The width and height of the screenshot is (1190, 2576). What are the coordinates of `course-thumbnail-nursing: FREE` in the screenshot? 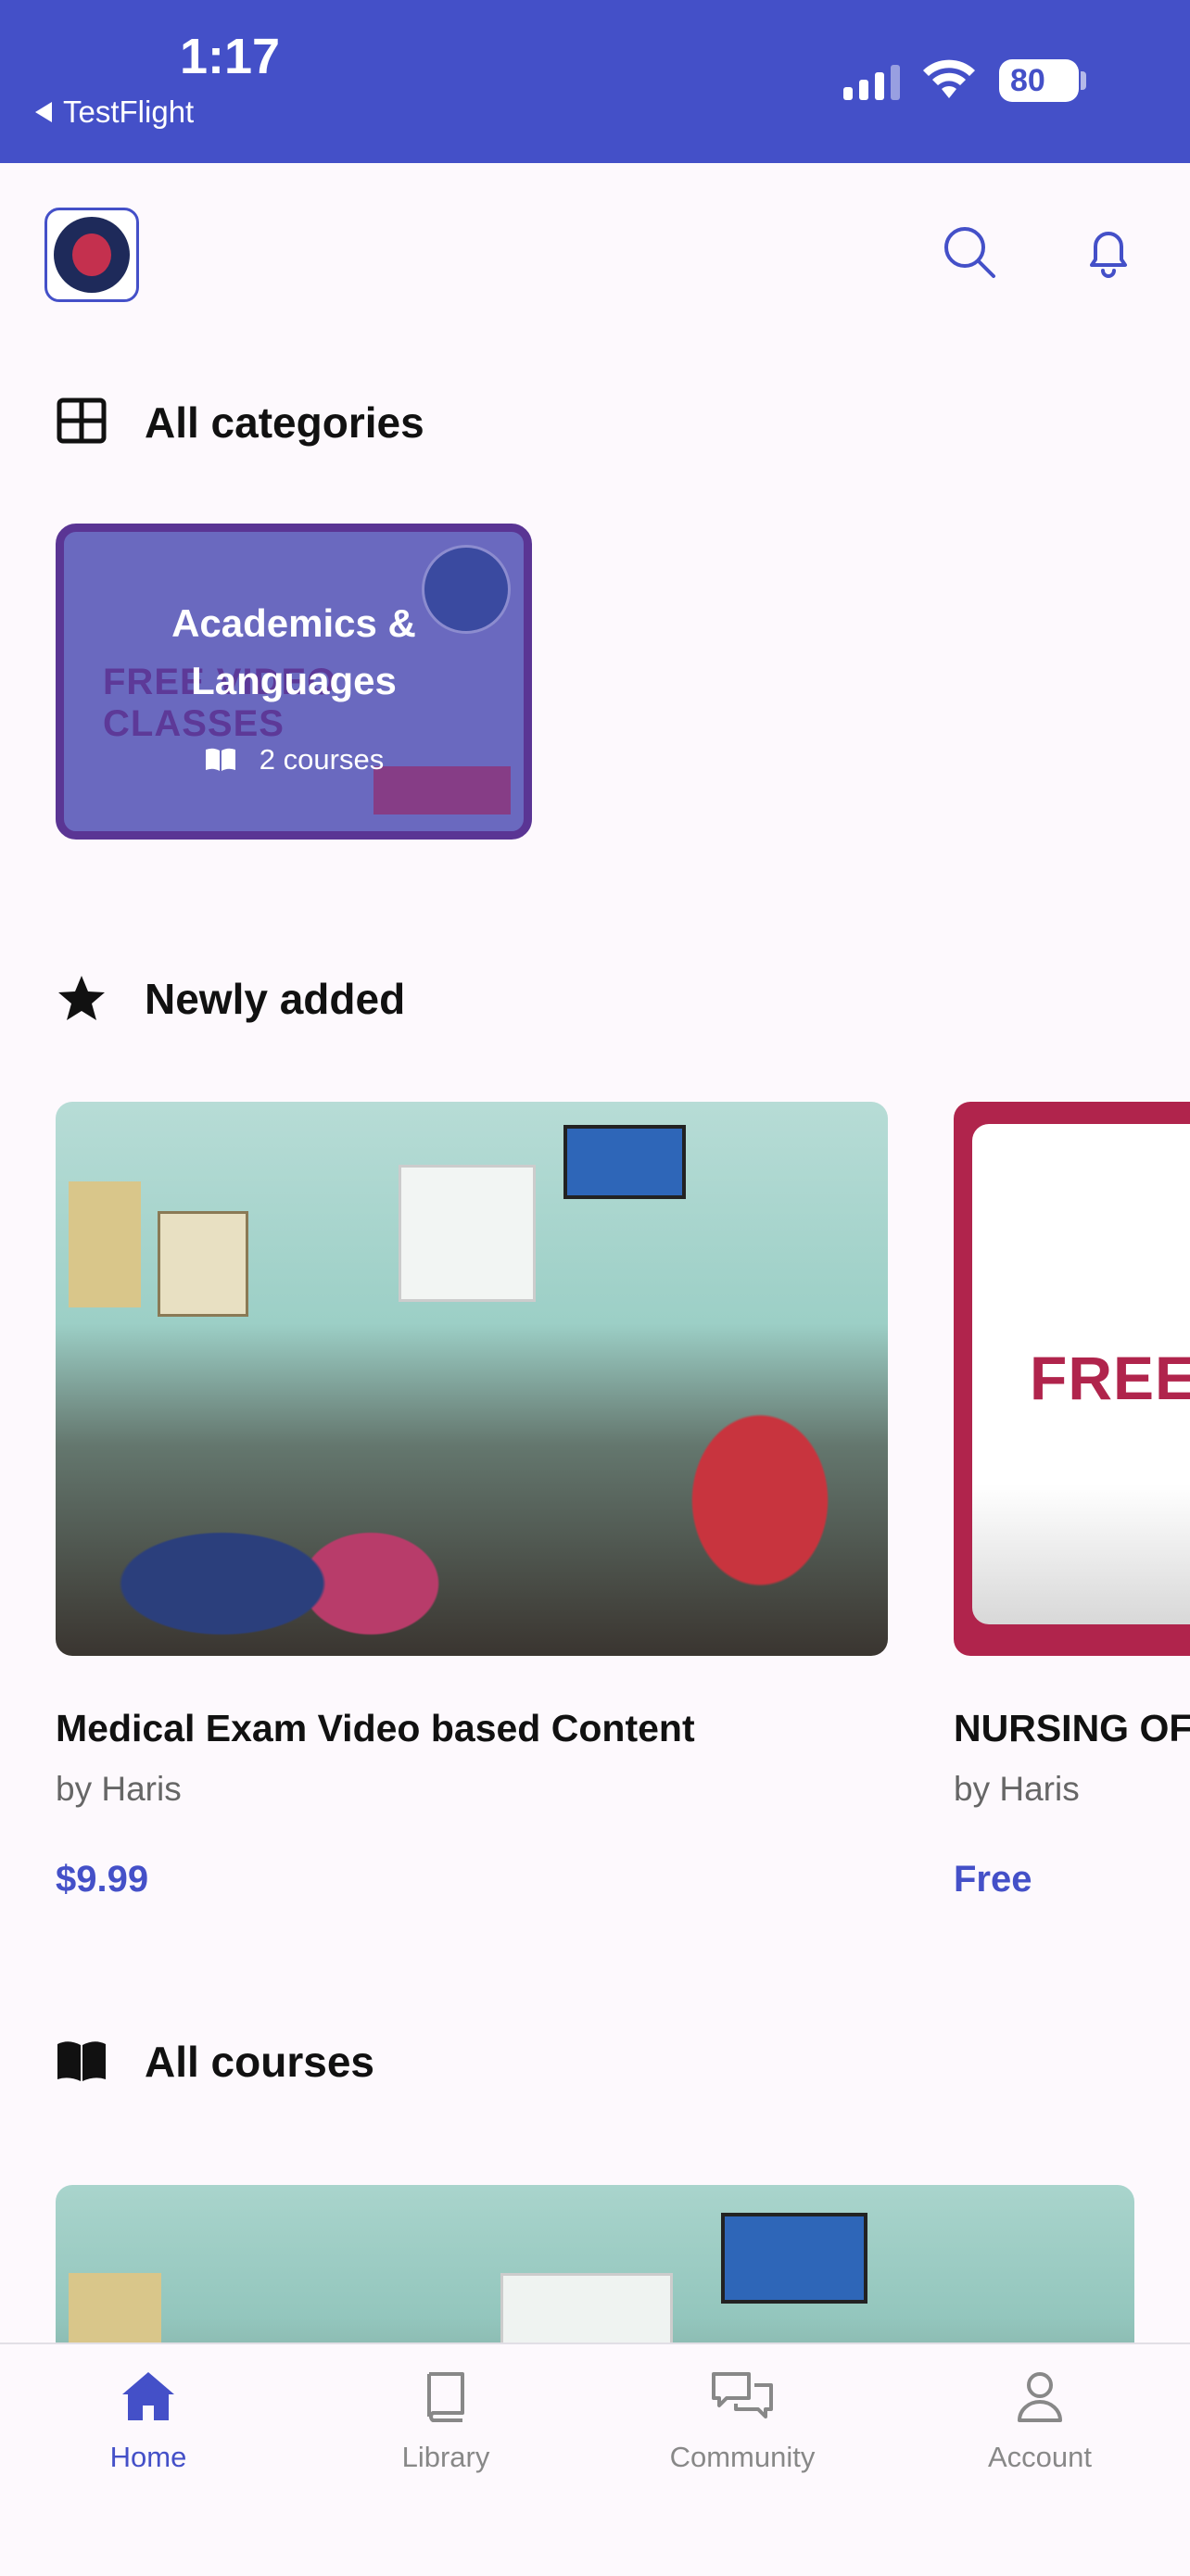 It's located at (1072, 1379).